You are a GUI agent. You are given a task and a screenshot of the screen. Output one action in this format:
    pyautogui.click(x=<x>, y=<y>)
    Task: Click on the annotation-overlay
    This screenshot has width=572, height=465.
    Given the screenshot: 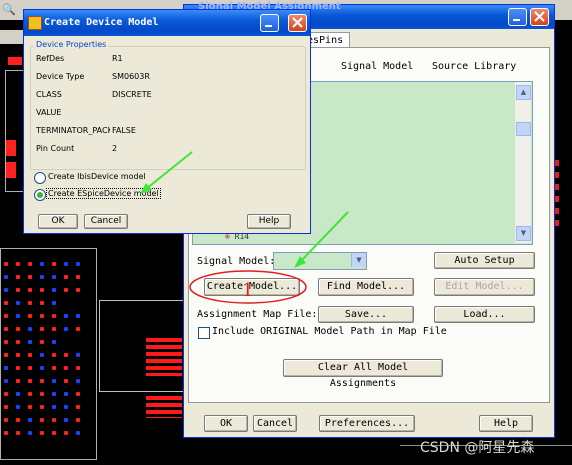 What is the action you would take?
    pyautogui.click(x=244, y=227)
    